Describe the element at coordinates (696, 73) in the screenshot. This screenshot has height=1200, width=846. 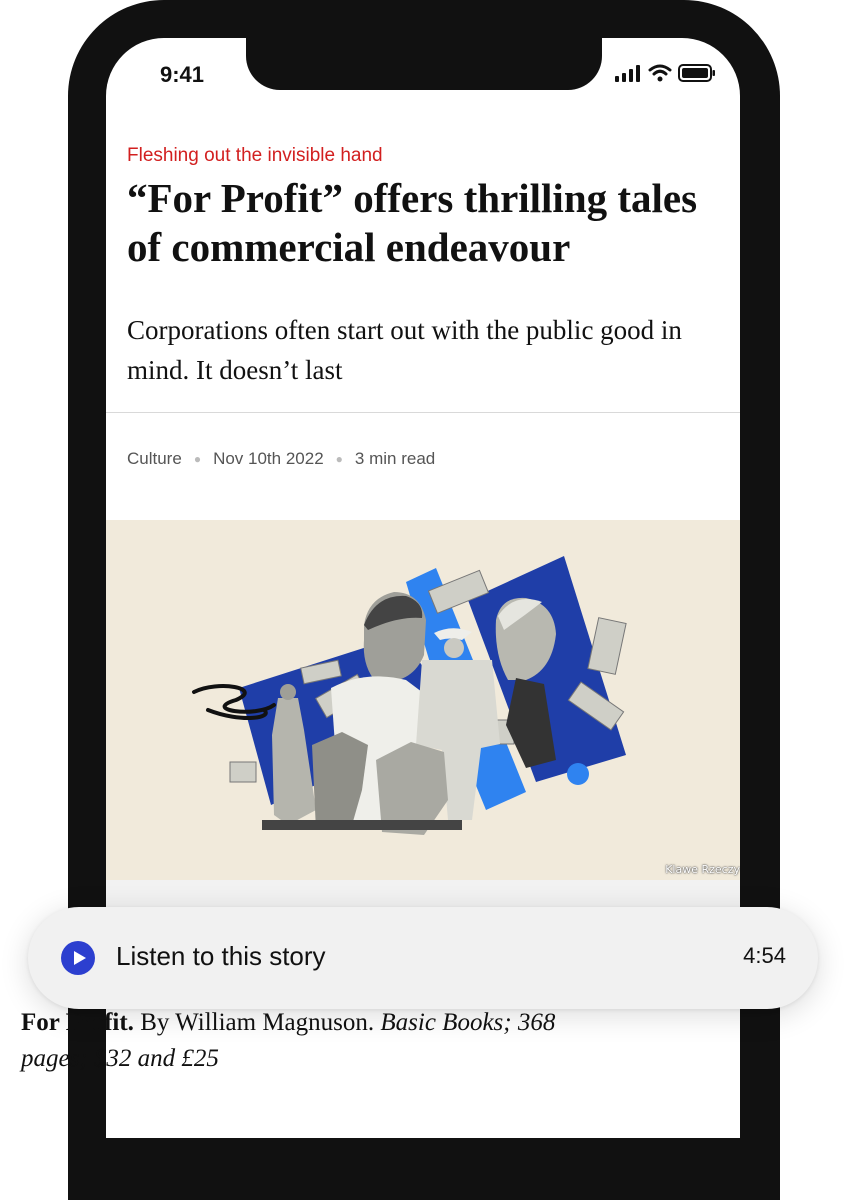
I see `battery-icon` at that location.